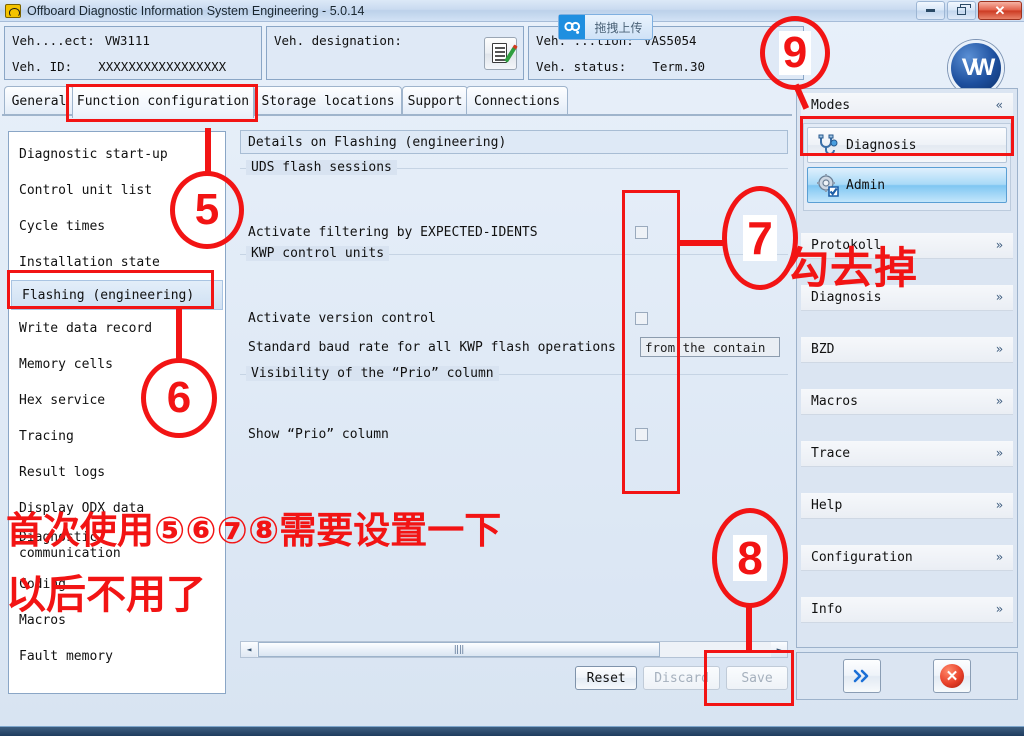 This screenshot has height=736, width=1024. I want to click on list-item-label: Flashing (engineering), so click(108, 295).